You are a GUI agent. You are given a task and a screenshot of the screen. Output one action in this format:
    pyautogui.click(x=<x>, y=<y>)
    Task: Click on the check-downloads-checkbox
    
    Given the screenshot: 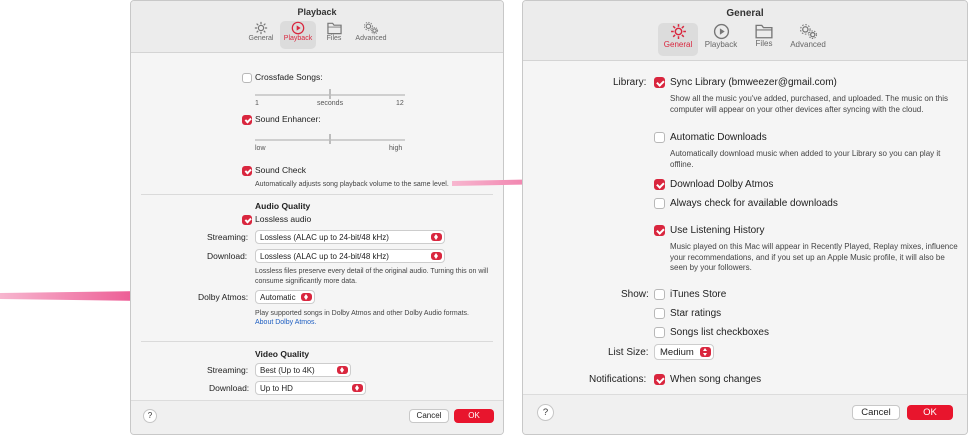 What is the action you would take?
    pyautogui.click(x=659, y=203)
    